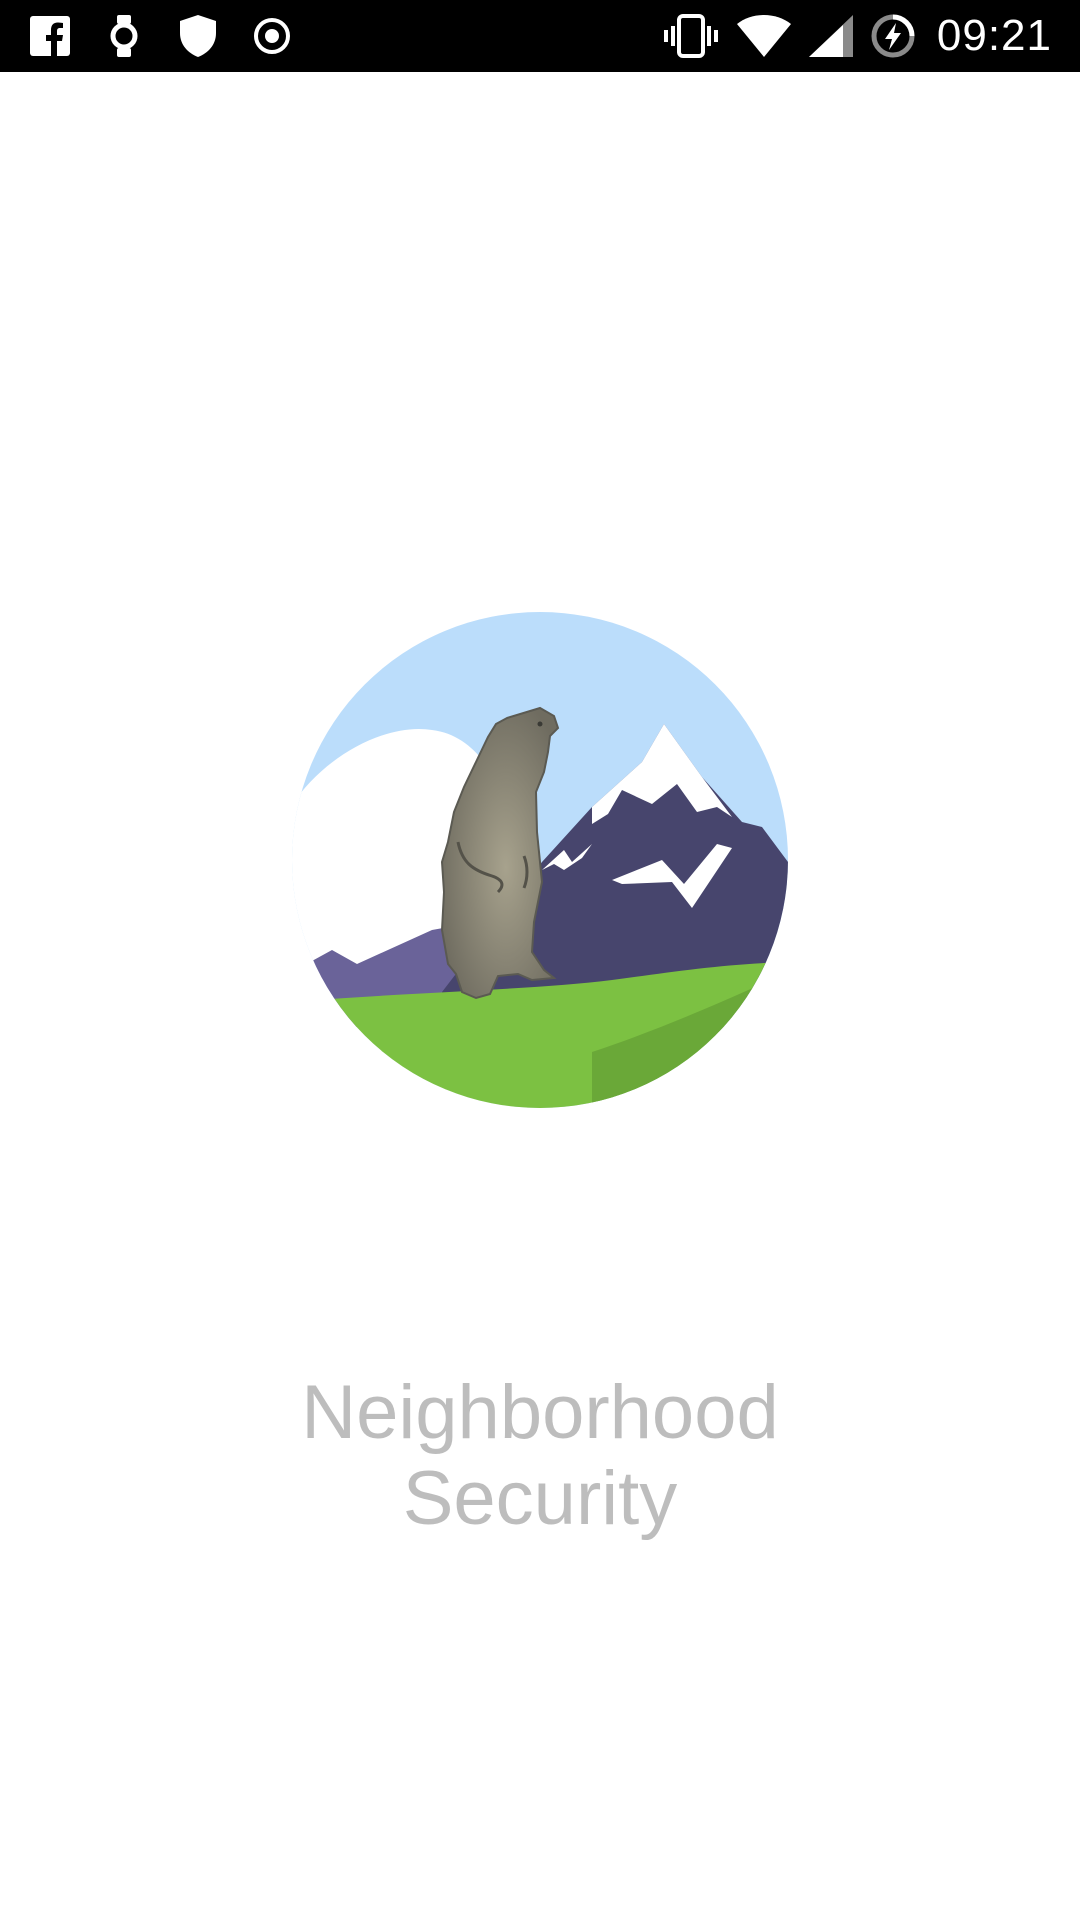  I want to click on status-bar: 09:21, so click(540, 36).